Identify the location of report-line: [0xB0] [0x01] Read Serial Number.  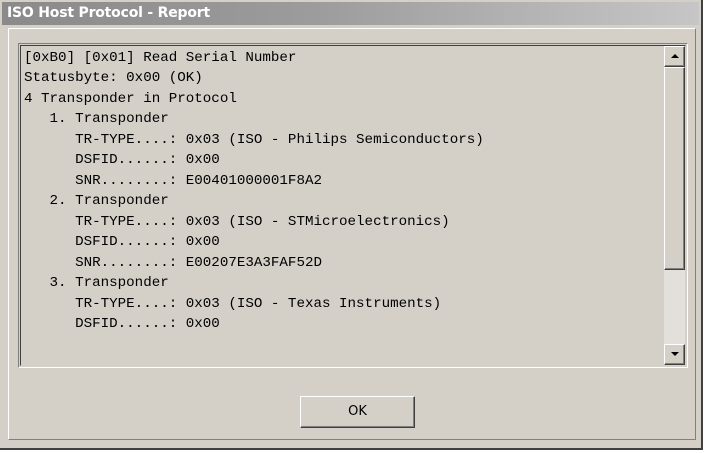
(160, 58).